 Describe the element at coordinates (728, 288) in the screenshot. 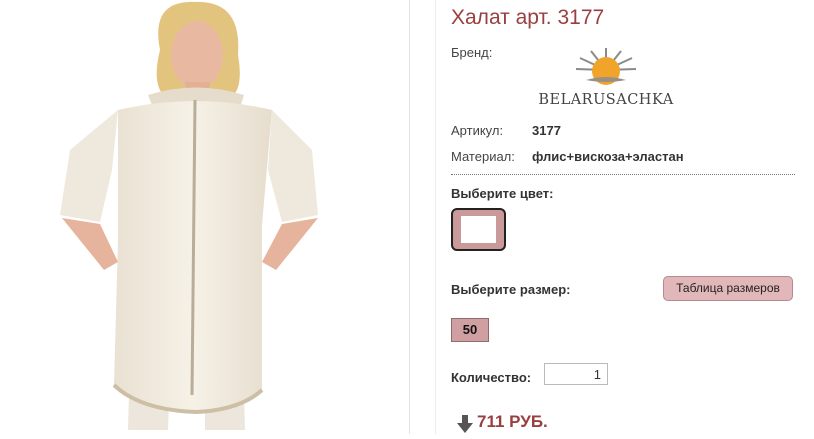

I see `size-table-button: Таблица размеров` at that location.